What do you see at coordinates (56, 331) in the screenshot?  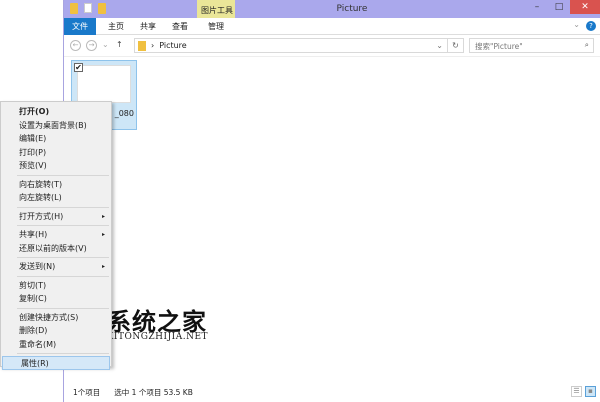 I see `menu-item: 删除(D)` at bounding box center [56, 331].